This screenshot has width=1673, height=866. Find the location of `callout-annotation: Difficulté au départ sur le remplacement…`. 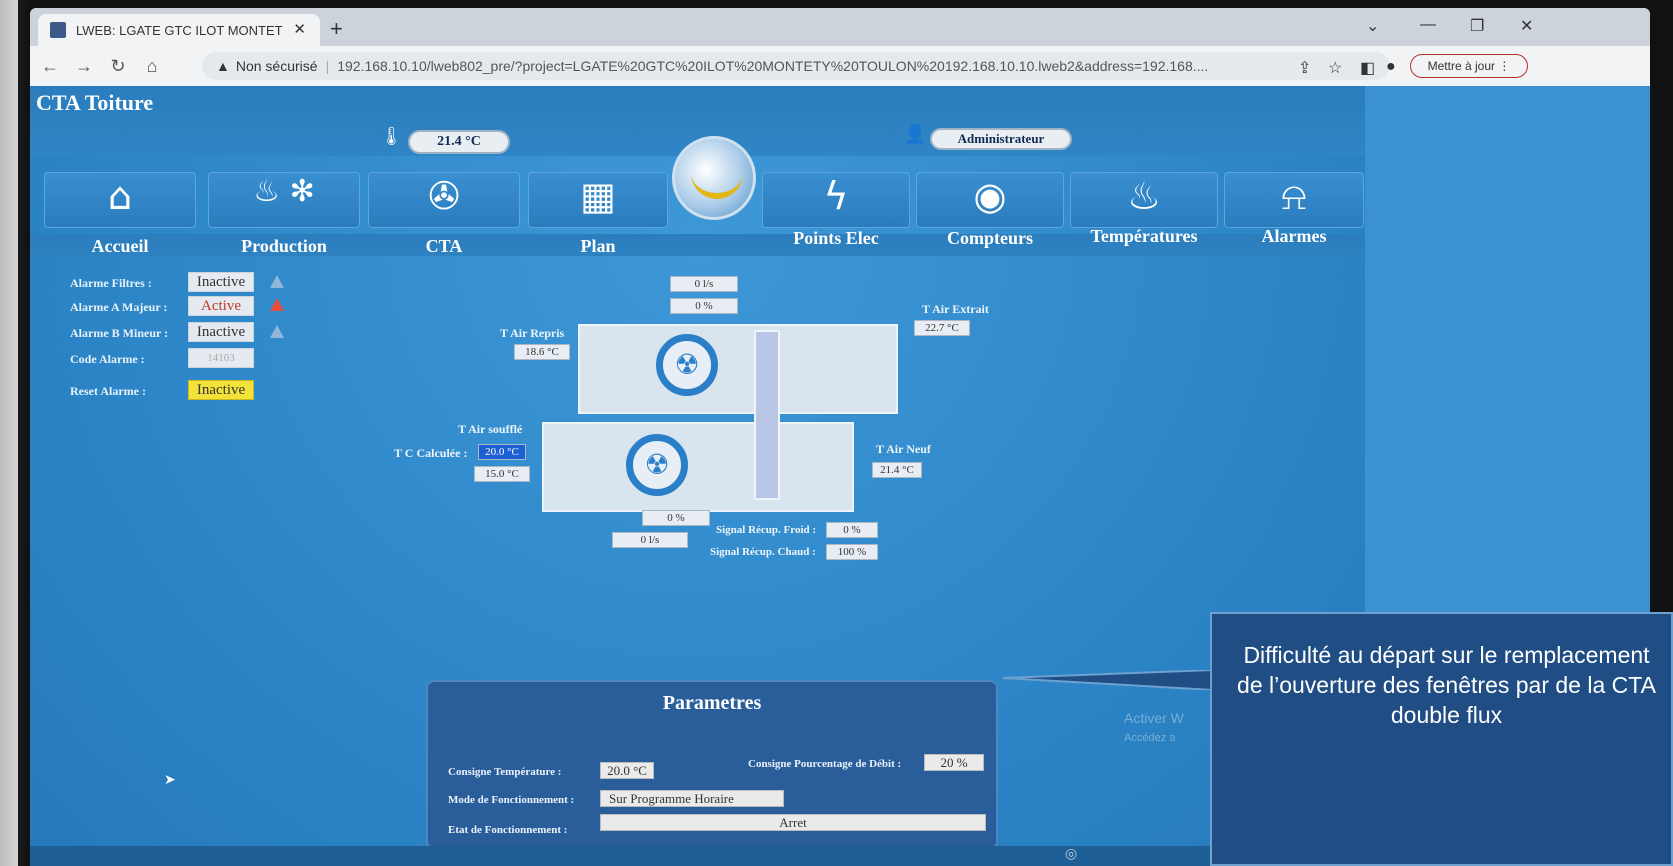

callout-annotation: Difficulté au départ sur le remplacement… is located at coordinates (1441, 739).